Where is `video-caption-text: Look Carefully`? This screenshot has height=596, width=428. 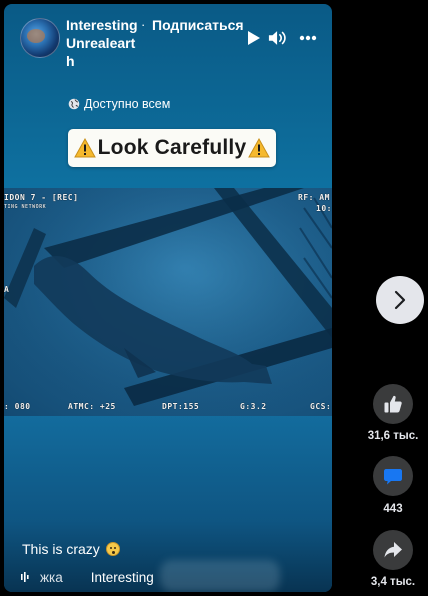 video-caption-text: Look Carefully is located at coordinates (172, 147).